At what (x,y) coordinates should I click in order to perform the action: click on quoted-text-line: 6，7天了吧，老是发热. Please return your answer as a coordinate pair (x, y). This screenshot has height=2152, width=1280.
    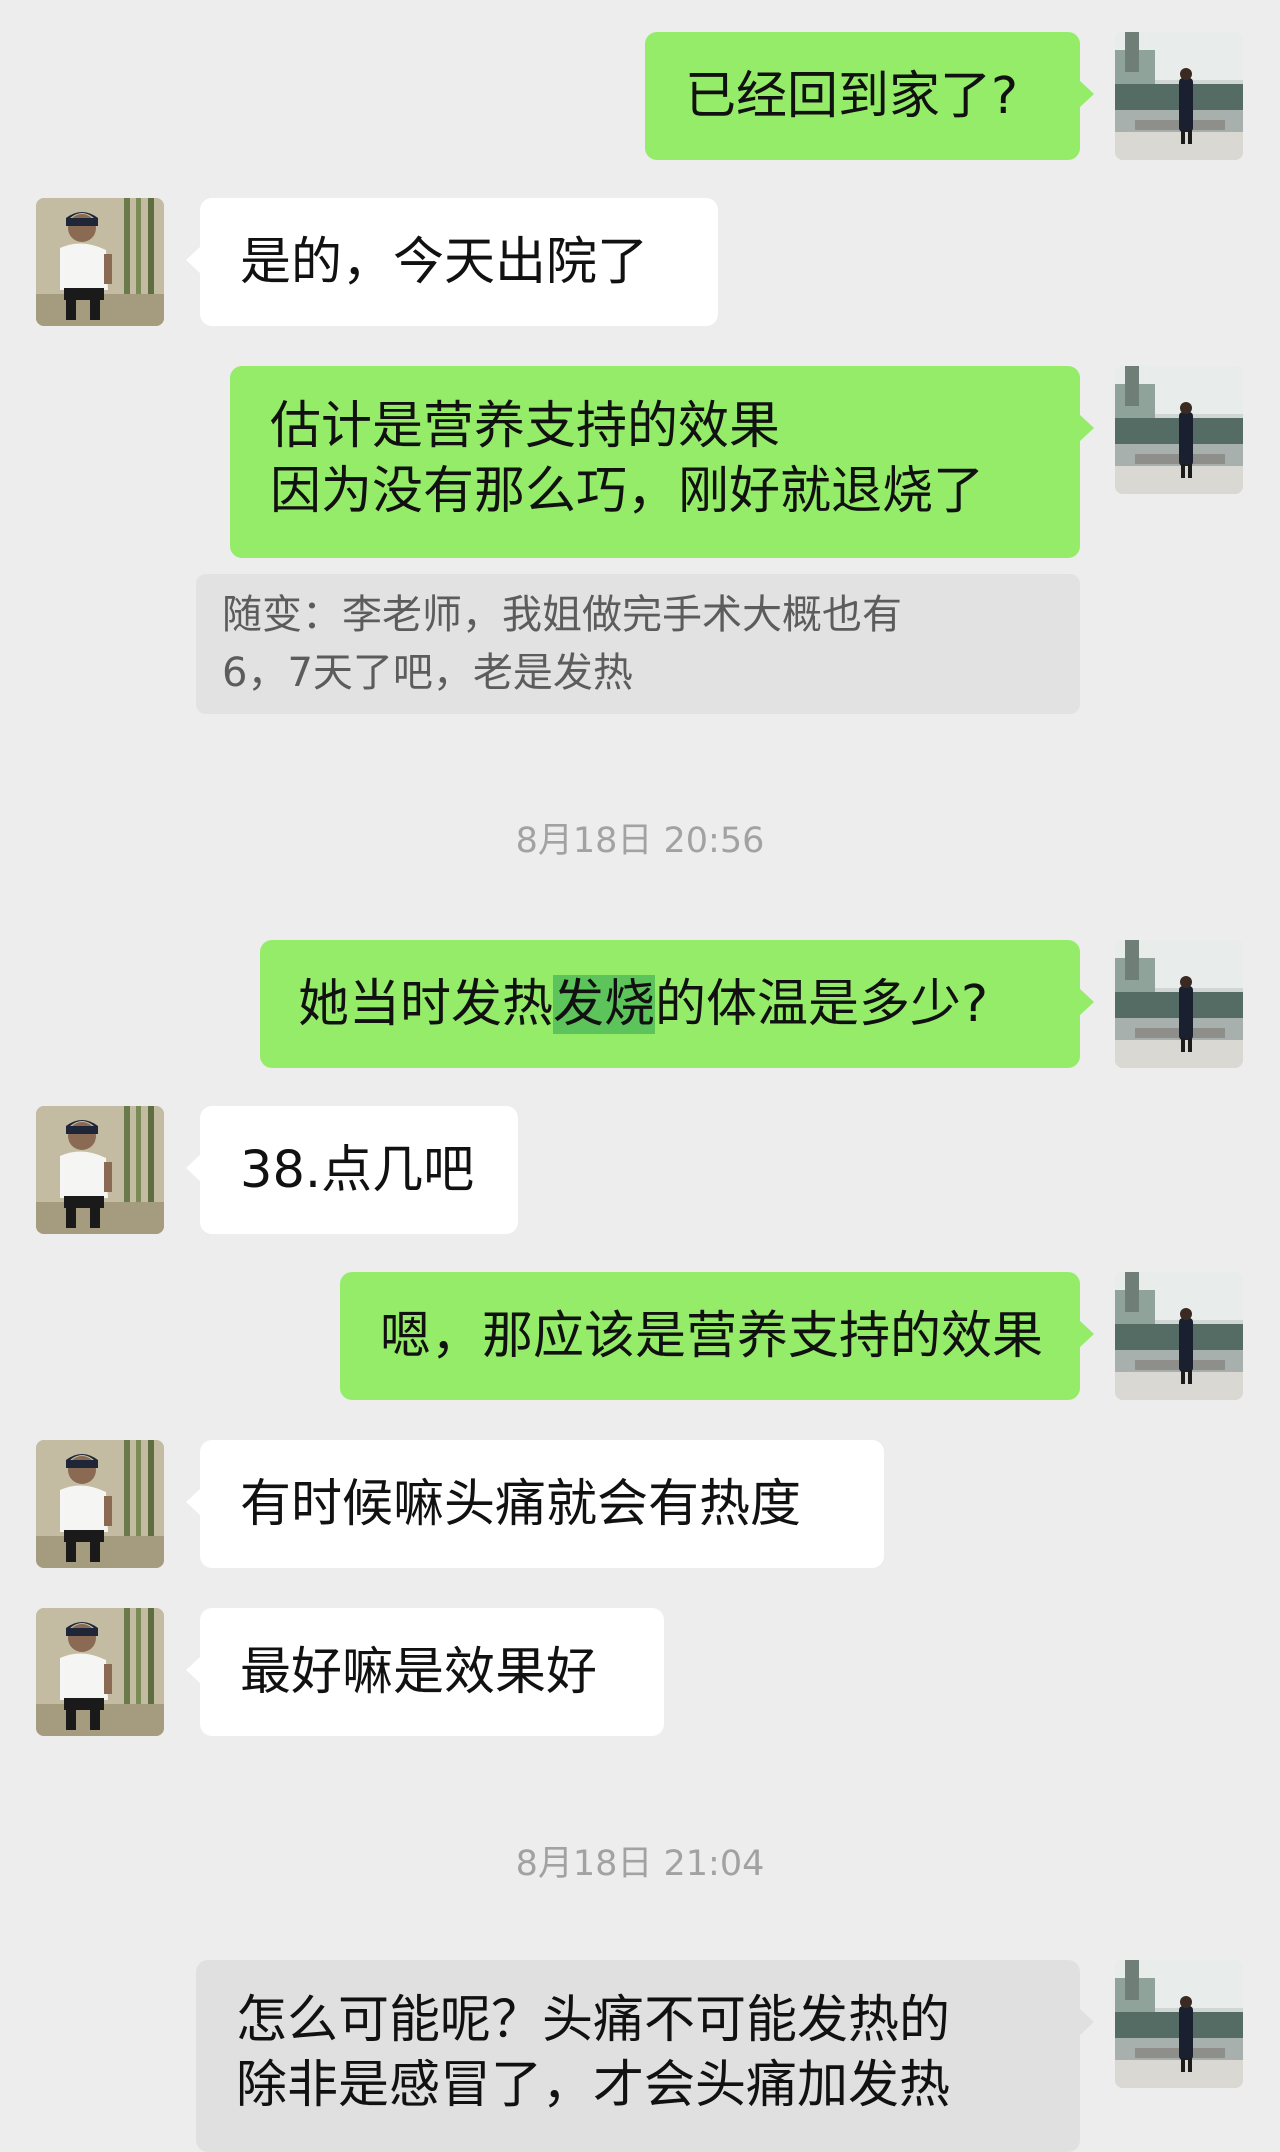
    Looking at the image, I should click on (427, 673).